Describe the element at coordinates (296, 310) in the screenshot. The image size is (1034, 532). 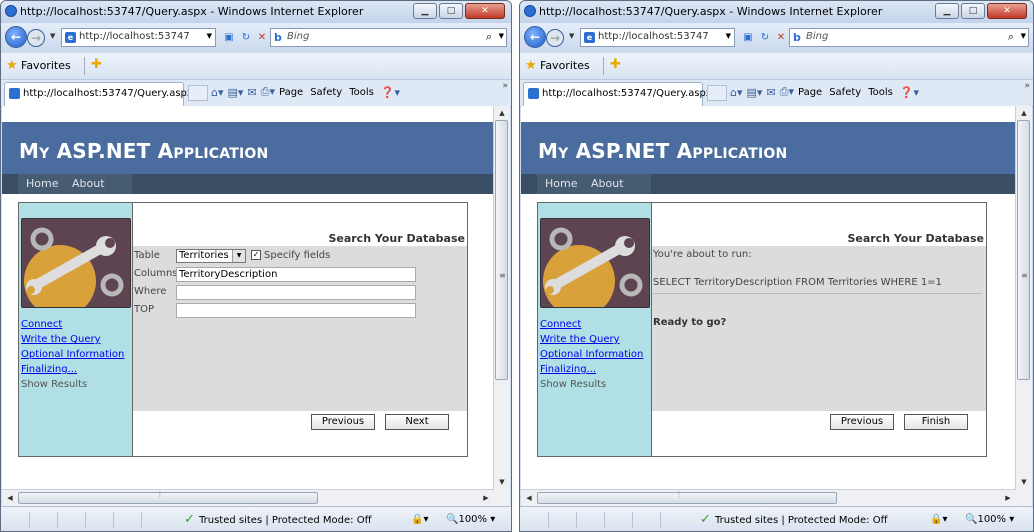
I see `top-input` at that location.